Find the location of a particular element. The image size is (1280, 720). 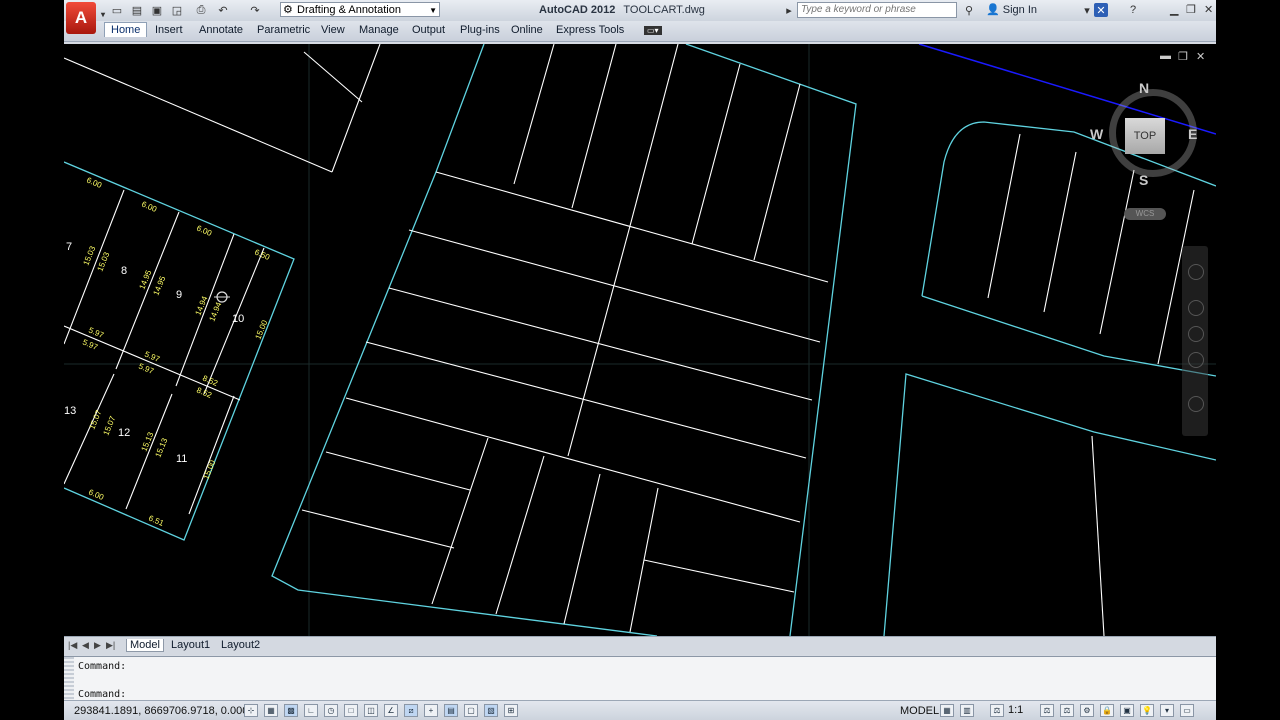

lineweight-icon: ▤ is located at coordinates (451, 710).